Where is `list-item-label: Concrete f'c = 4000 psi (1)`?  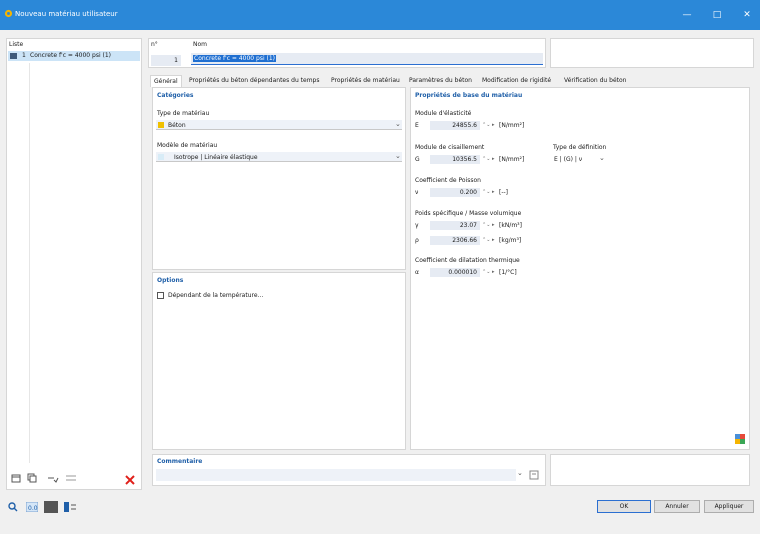 list-item-label: Concrete f'c = 4000 psi (1) is located at coordinates (71, 55).